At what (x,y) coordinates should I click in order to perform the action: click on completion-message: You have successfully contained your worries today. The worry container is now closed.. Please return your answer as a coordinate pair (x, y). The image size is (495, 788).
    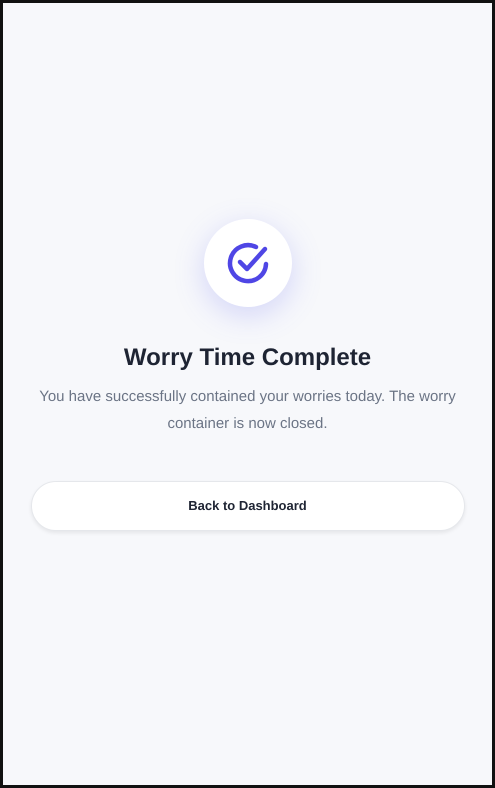
    Looking at the image, I should click on (247, 410).